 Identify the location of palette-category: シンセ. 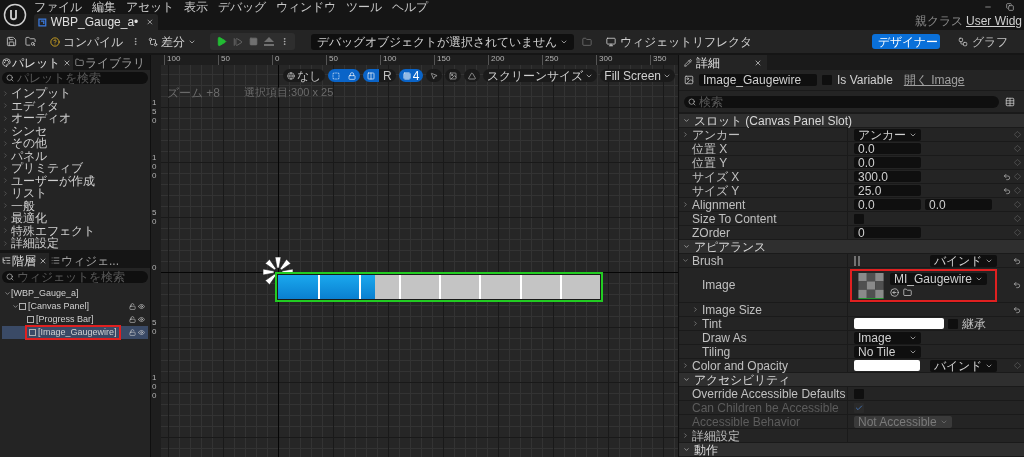
(75, 130).